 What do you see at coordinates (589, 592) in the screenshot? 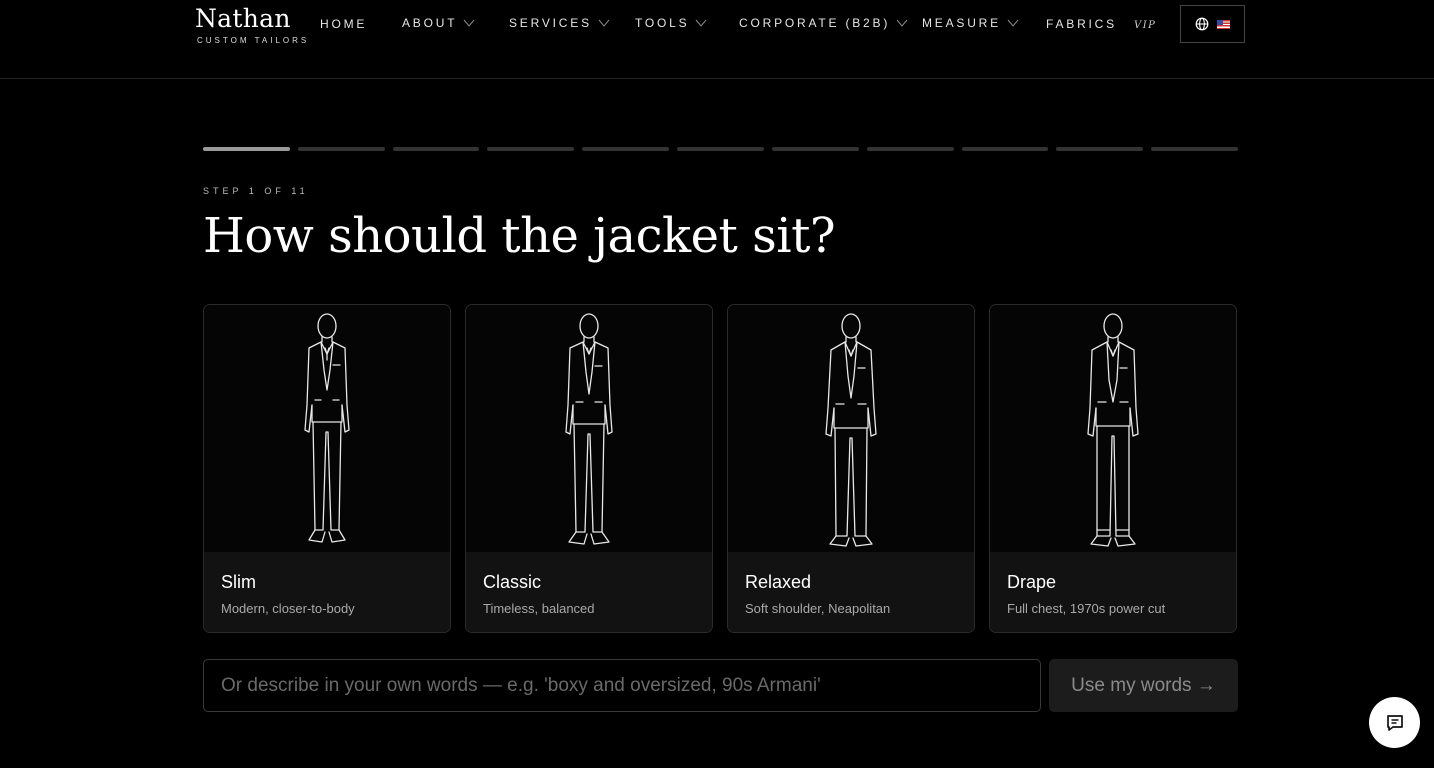
I see `card-footer: Classic Timeless, balanced` at bounding box center [589, 592].